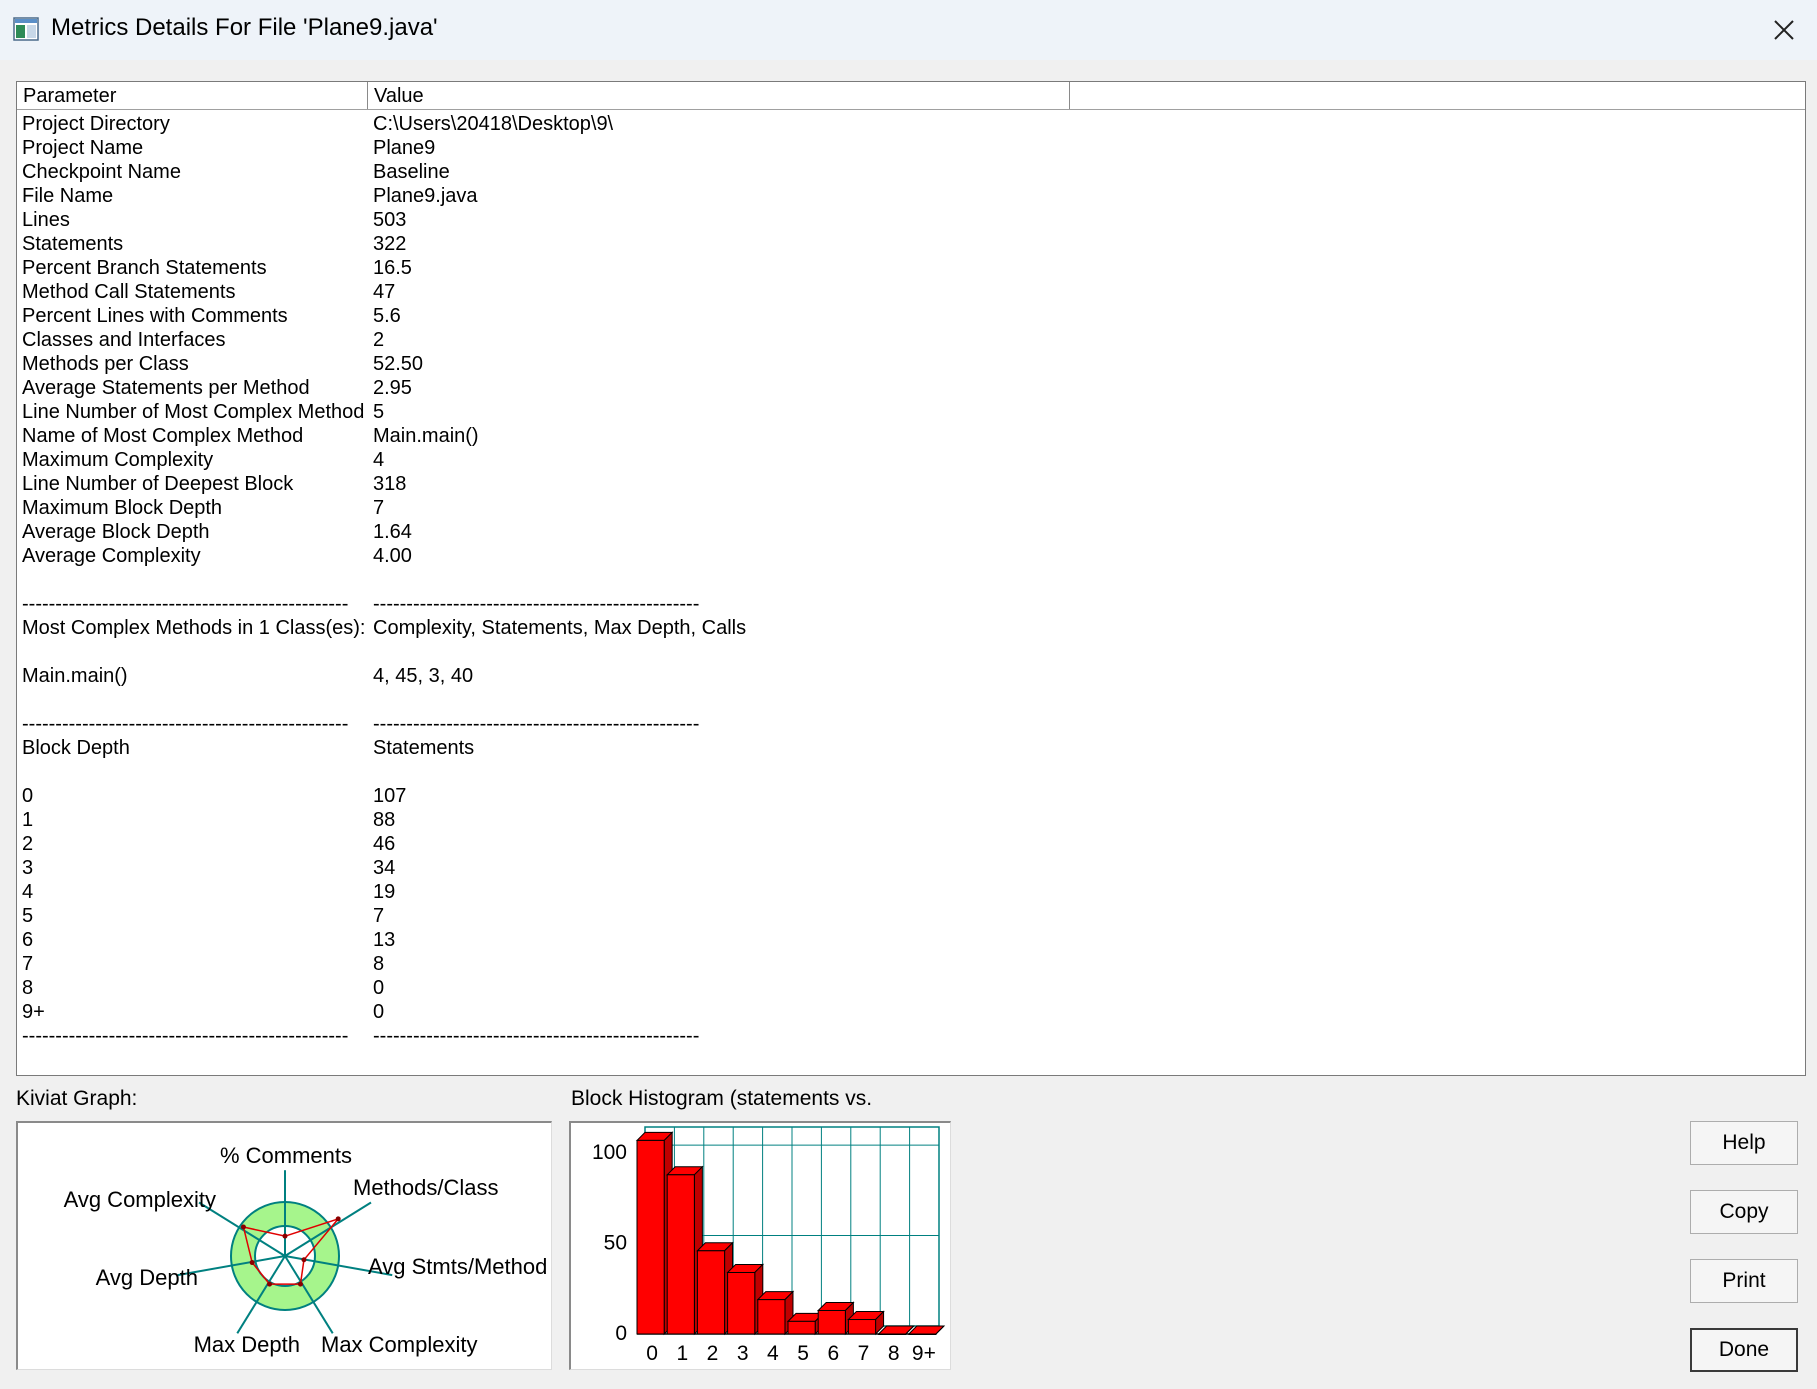 This screenshot has width=1817, height=1389. What do you see at coordinates (28, 820) in the screenshot?
I see `parameter-cell: 1` at bounding box center [28, 820].